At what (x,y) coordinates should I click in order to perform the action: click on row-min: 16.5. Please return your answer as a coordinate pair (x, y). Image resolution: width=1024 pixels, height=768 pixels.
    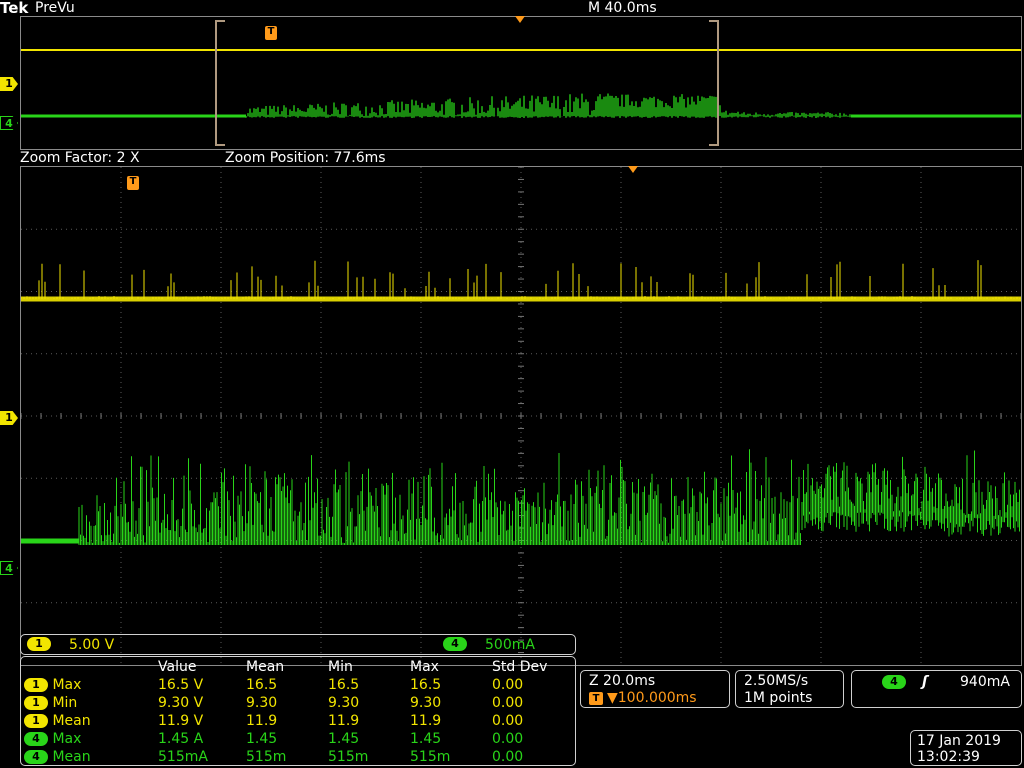
    Looking at the image, I should click on (344, 685).